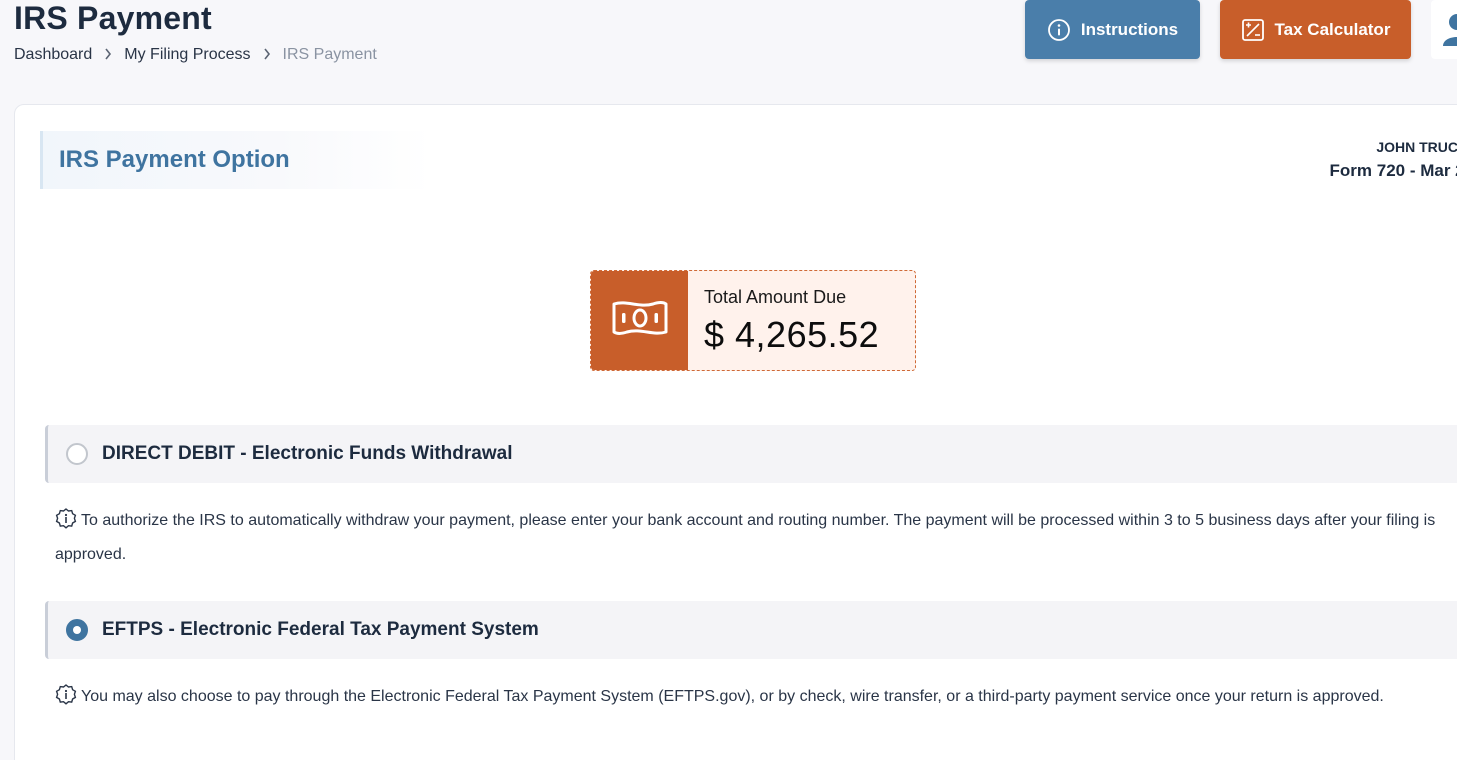 The image size is (1457, 760). Describe the element at coordinates (792, 334) in the screenshot. I see `amount-value: $ 4,265.52` at that location.